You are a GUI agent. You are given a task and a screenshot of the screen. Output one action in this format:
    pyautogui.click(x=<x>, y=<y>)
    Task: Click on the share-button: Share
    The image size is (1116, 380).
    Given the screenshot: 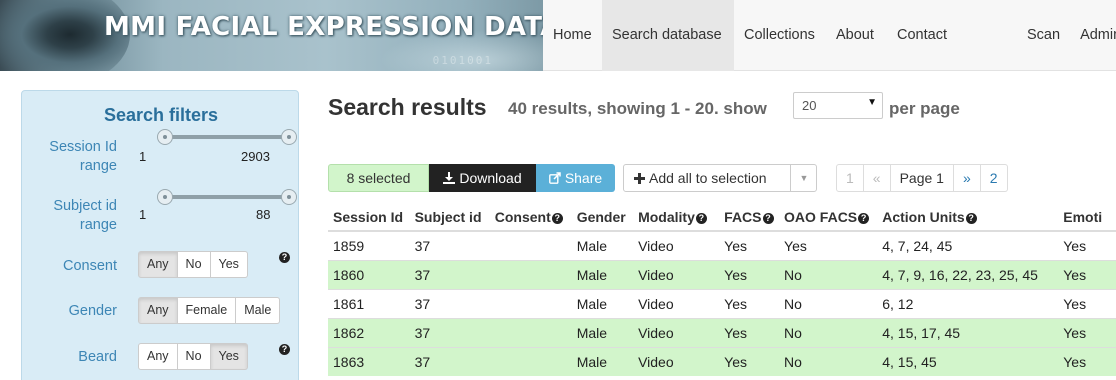 What is the action you would take?
    pyautogui.click(x=575, y=178)
    